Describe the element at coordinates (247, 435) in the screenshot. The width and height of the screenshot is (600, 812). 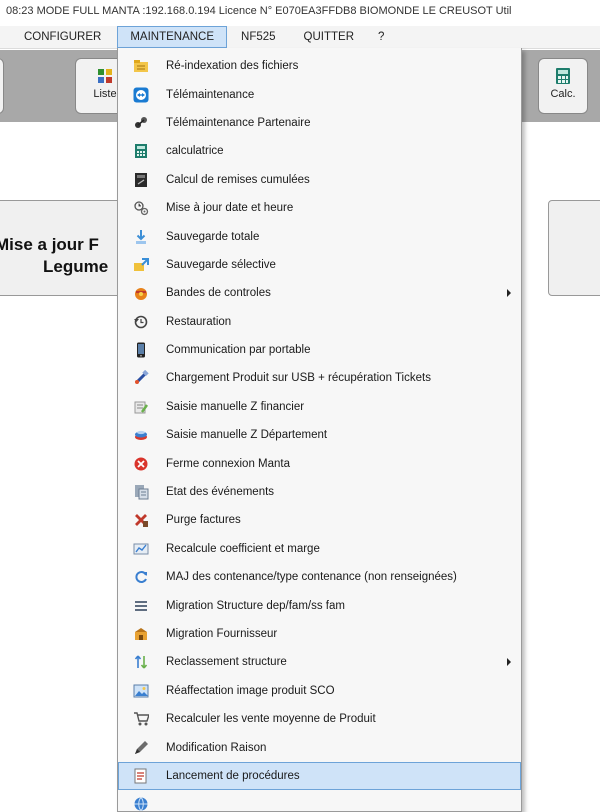
I see `menu-item-label: Saisie manuelle Z Département` at that location.